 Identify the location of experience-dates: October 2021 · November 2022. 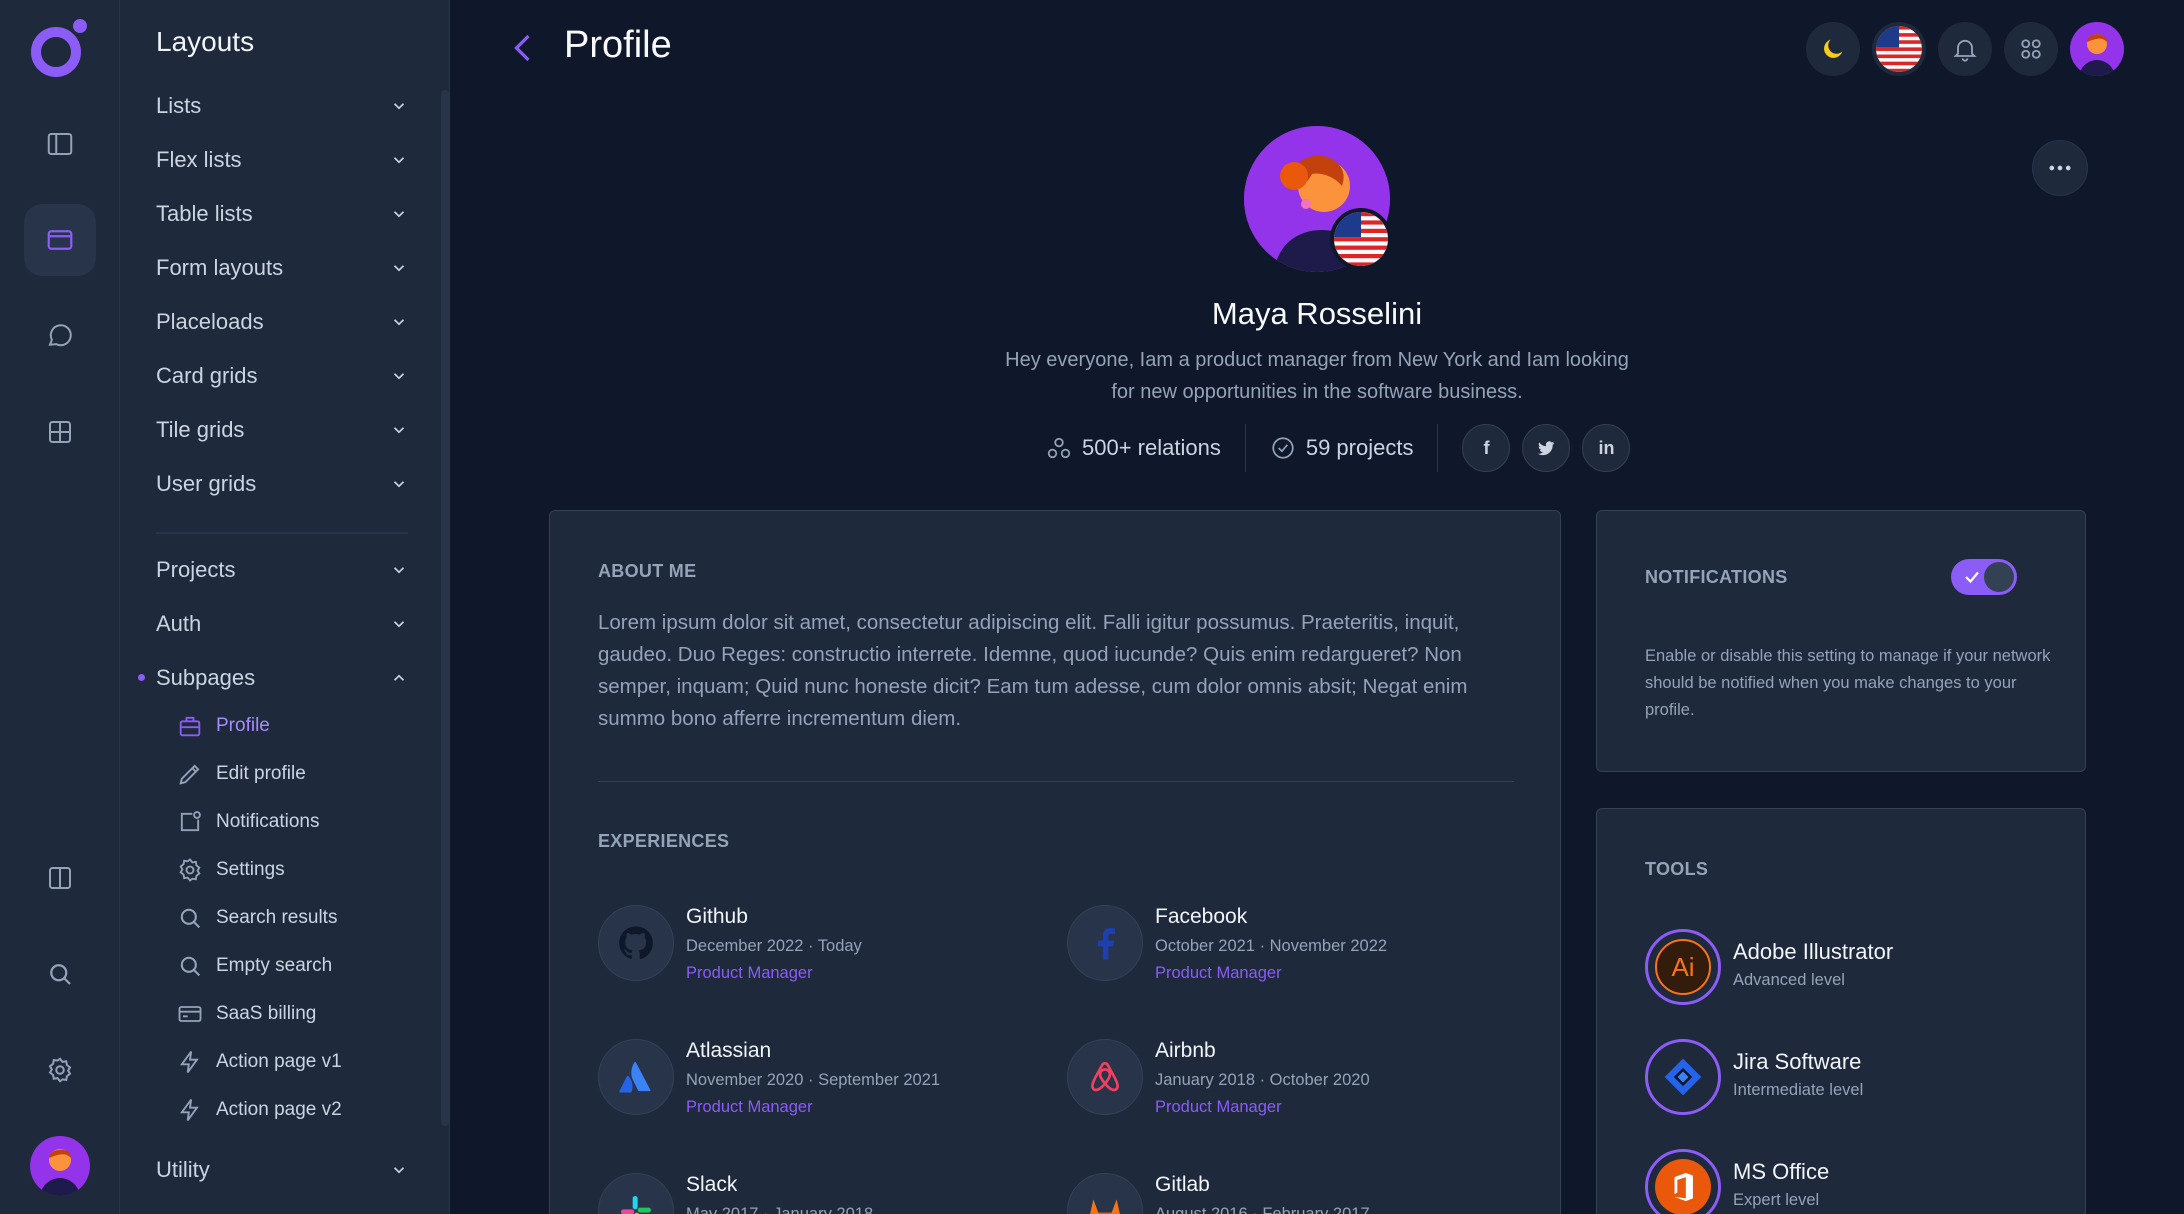
(1271, 946).